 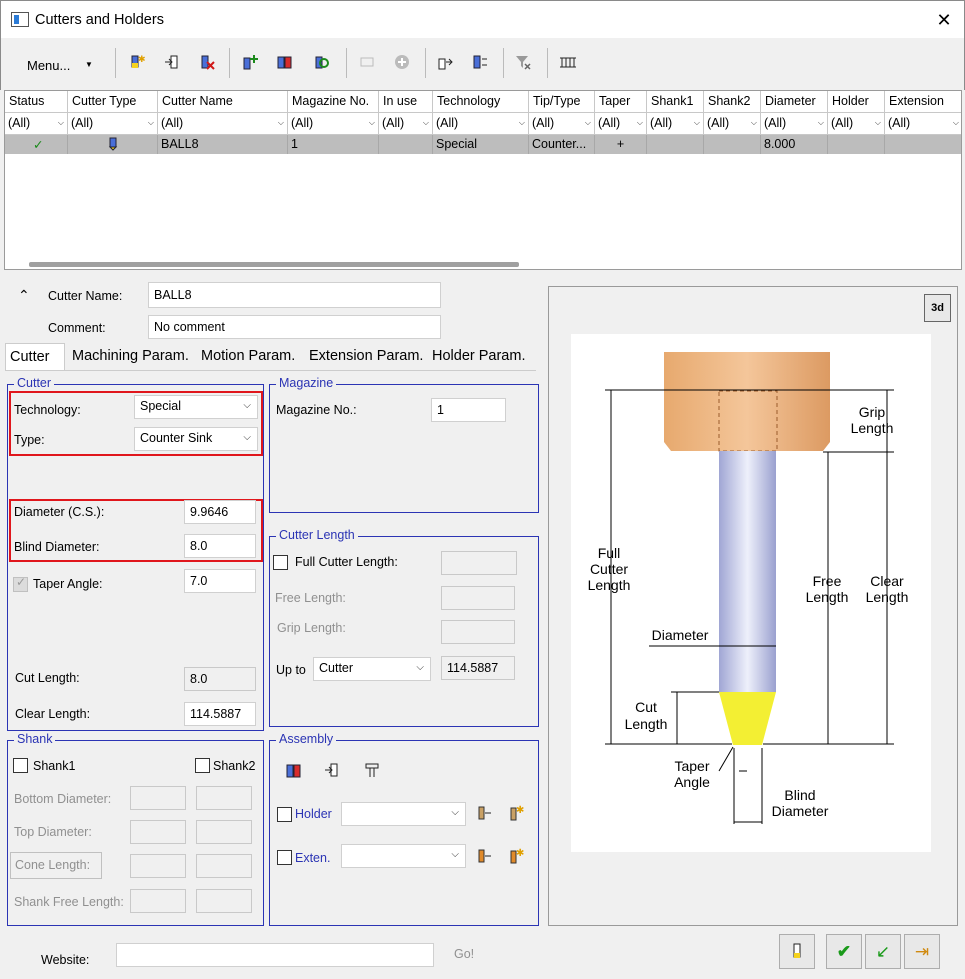 What do you see at coordinates (20, 765) in the screenshot?
I see `shank1-checkbox` at bounding box center [20, 765].